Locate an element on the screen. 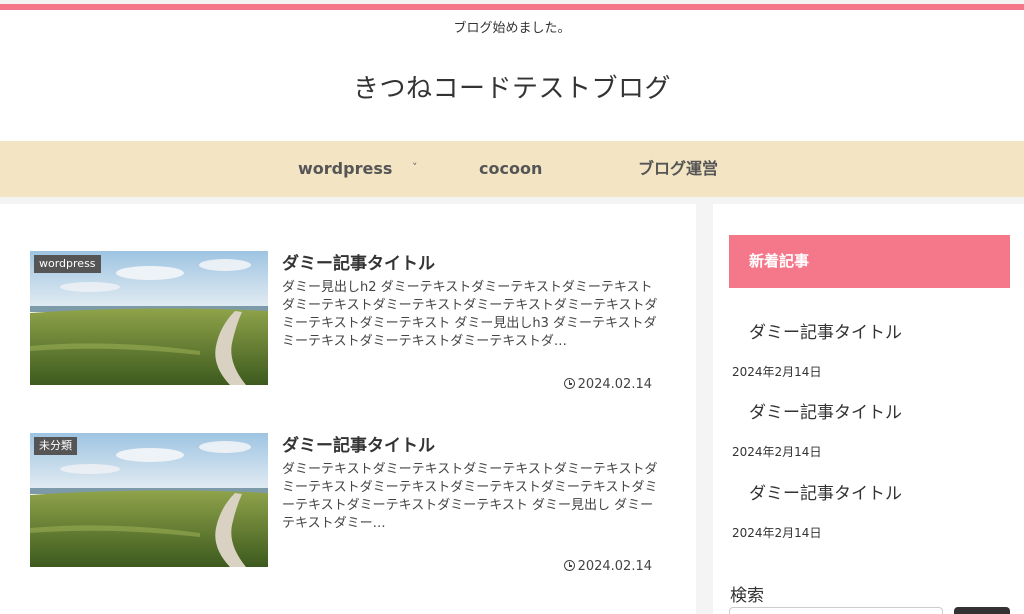 The image size is (1024, 614). site-title: きつねコードテストブログ is located at coordinates (512, 86).